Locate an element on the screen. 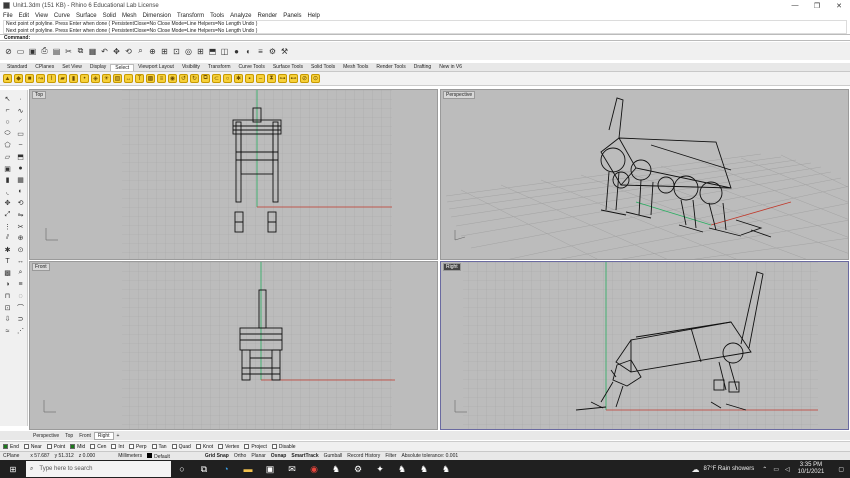  rotate-view-icon: ⟲ is located at coordinates (128, 51).